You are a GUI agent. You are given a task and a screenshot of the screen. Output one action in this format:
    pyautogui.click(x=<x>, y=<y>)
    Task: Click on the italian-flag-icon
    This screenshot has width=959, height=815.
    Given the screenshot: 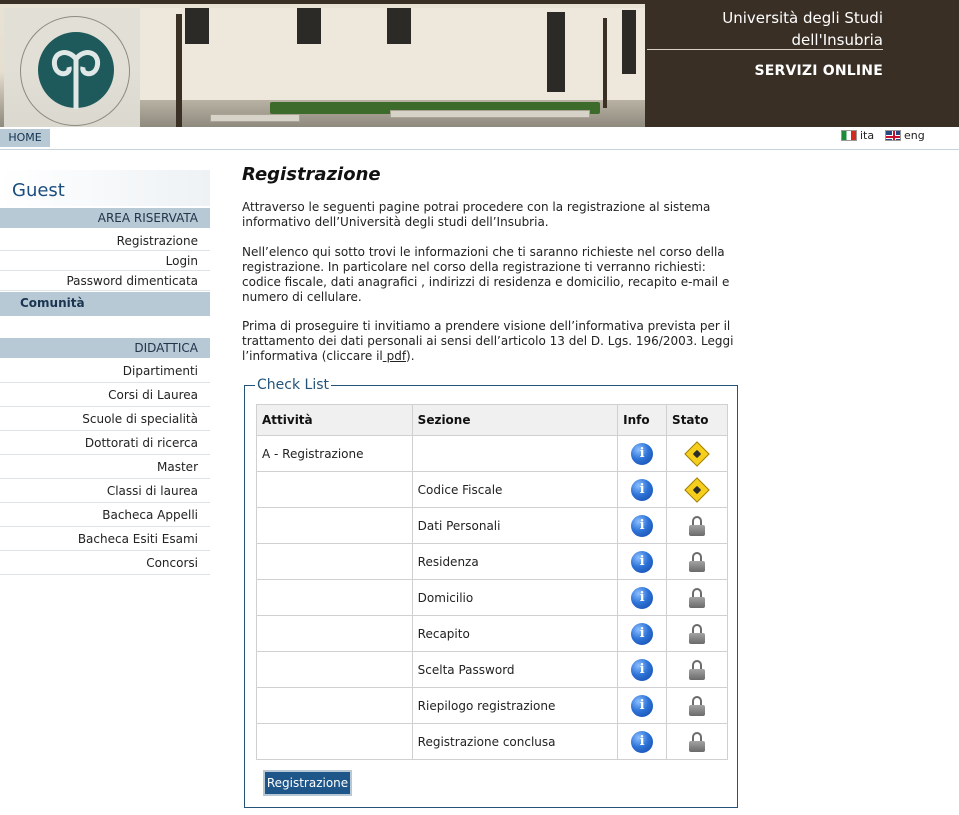 What is the action you would take?
    pyautogui.click(x=849, y=135)
    